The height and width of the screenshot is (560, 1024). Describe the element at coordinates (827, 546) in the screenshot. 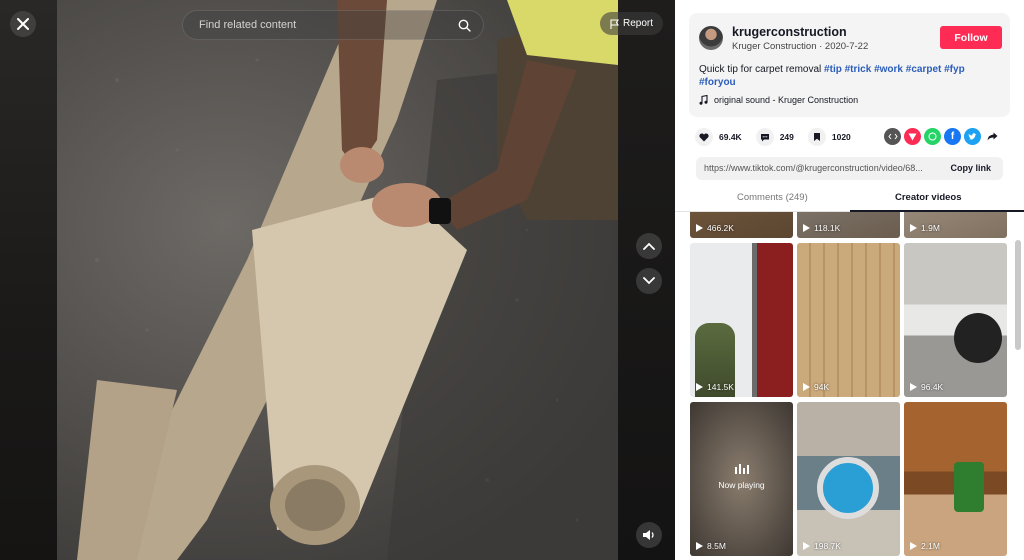

I see `view-count-label: 198.7K` at that location.